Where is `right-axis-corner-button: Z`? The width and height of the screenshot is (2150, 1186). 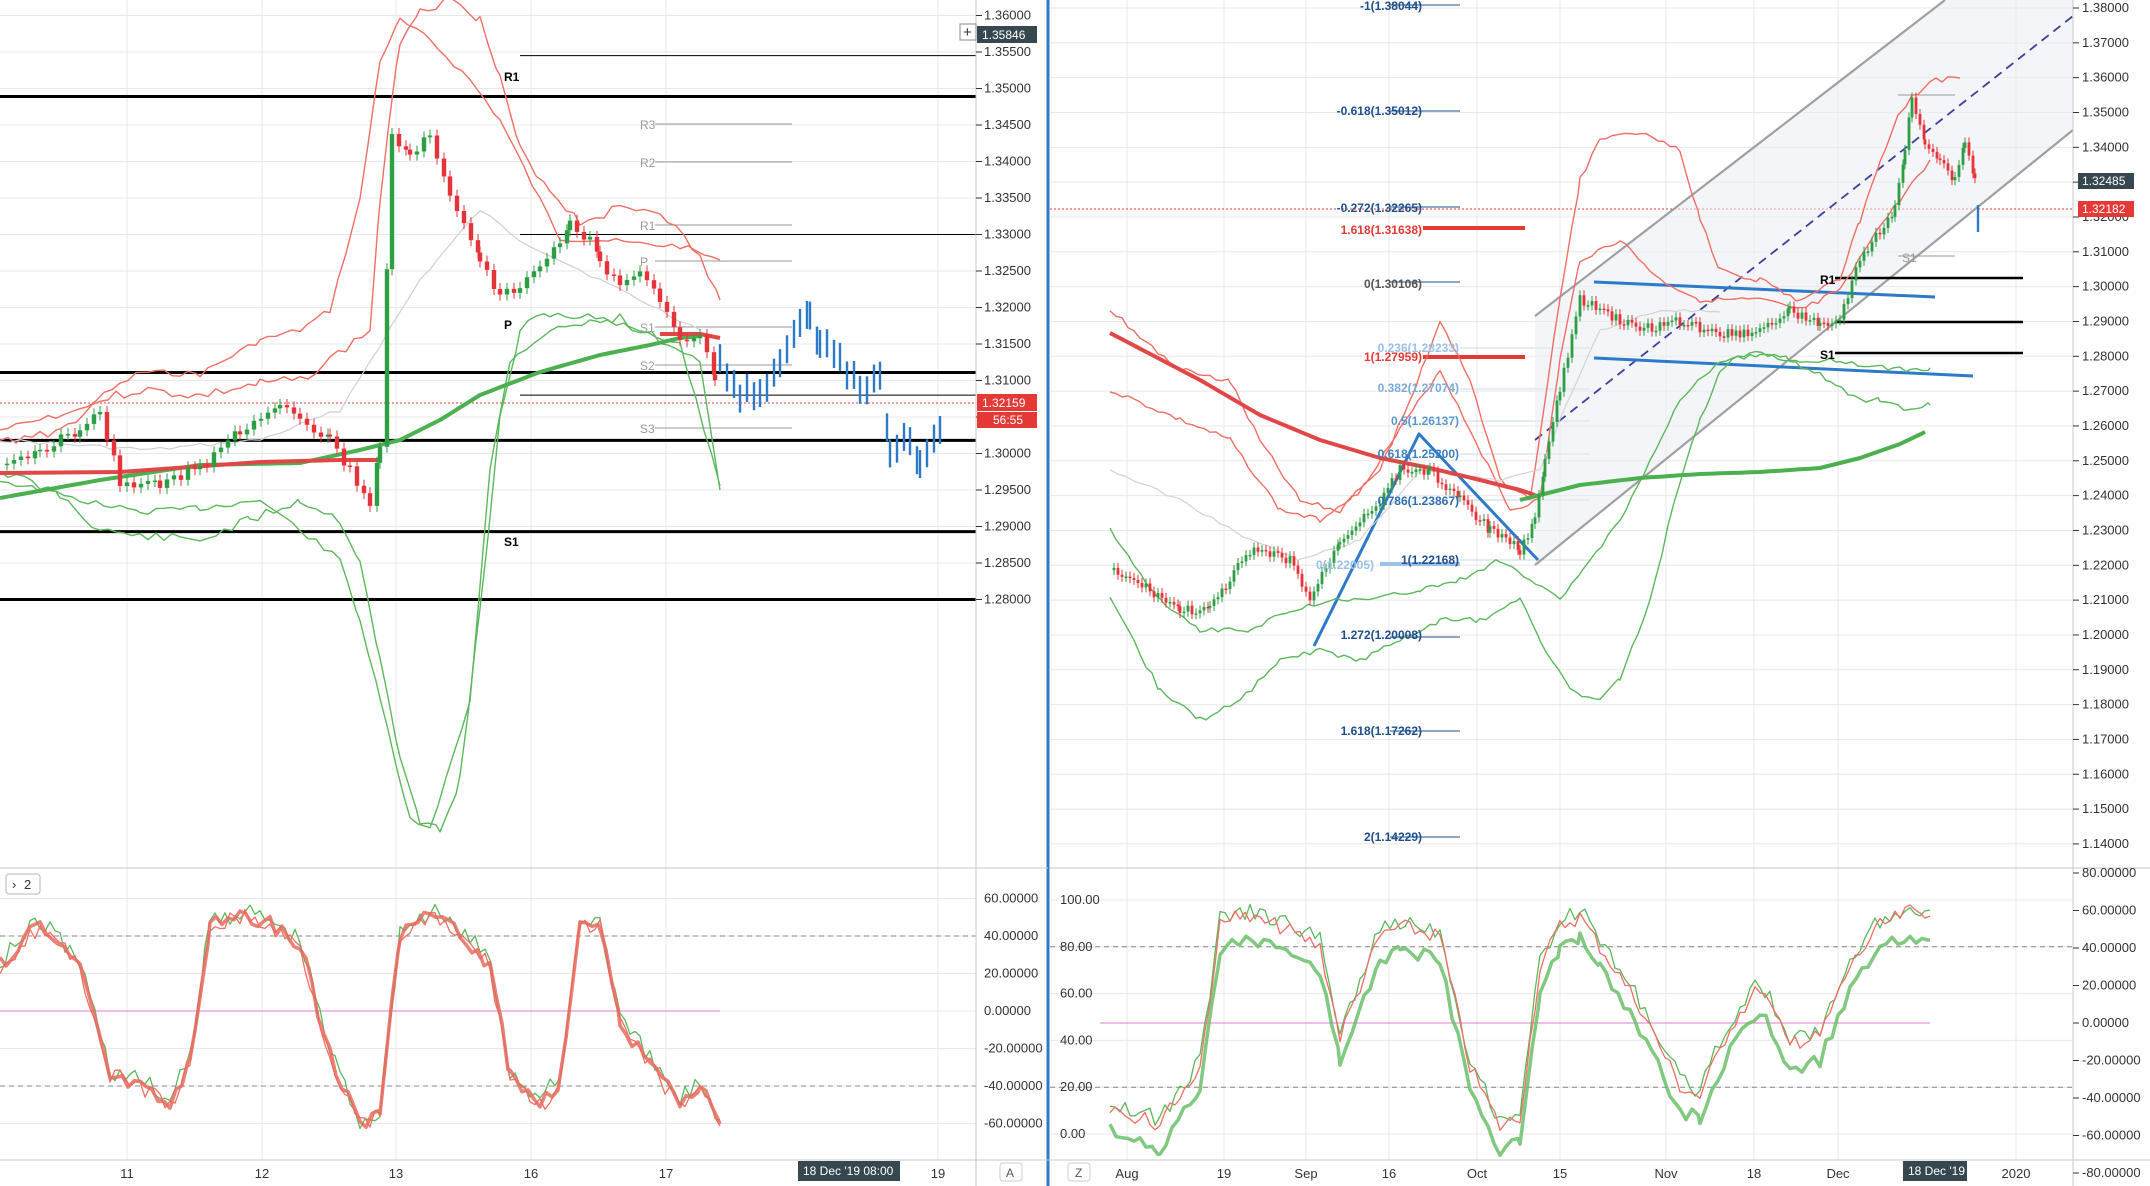 right-axis-corner-button: Z is located at coordinates (1079, 1172).